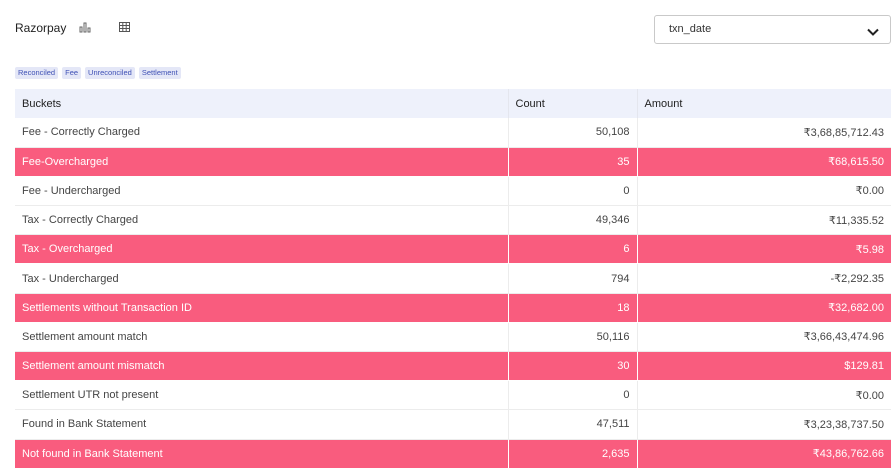 Image resolution: width=895 pixels, height=469 pixels. I want to click on amount-cell: $129.81, so click(764, 366).